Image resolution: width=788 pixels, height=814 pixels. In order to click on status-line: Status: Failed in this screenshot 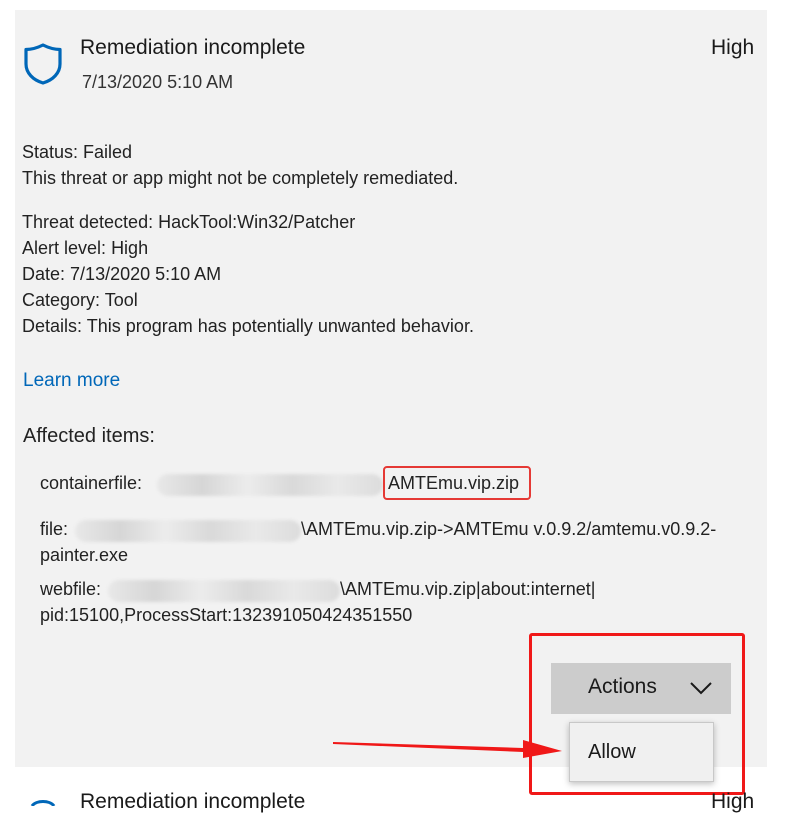, I will do `click(77, 152)`.